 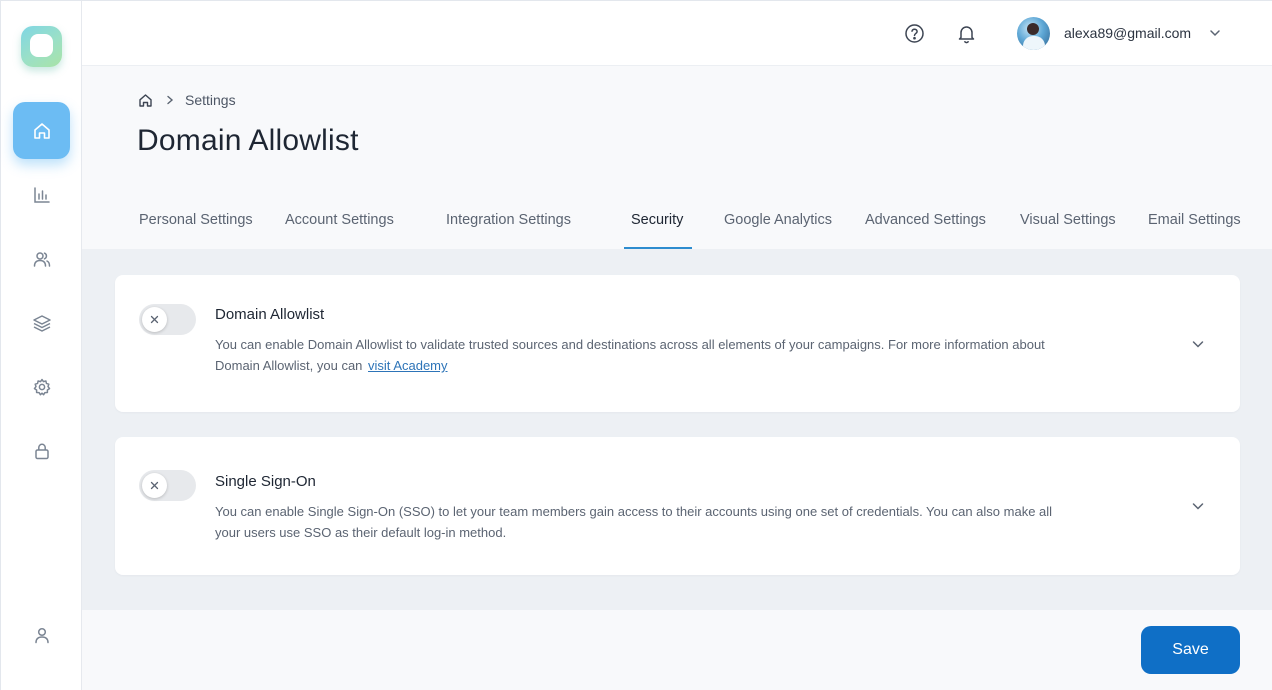 What do you see at coordinates (270, 314) in the screenshot?
I see `card-title: Domain Allowlist` at bounding box center [270, 314].